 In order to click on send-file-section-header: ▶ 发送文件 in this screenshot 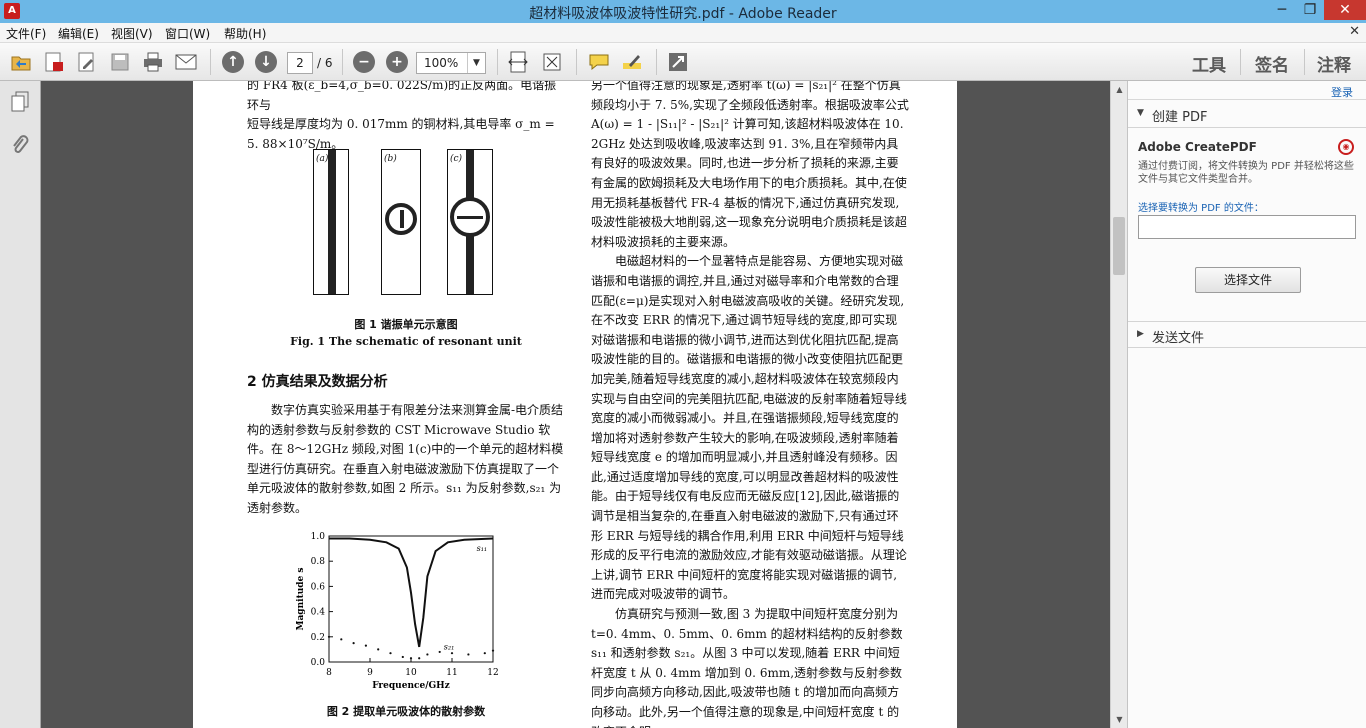, I will do `click(1247, 335)`.